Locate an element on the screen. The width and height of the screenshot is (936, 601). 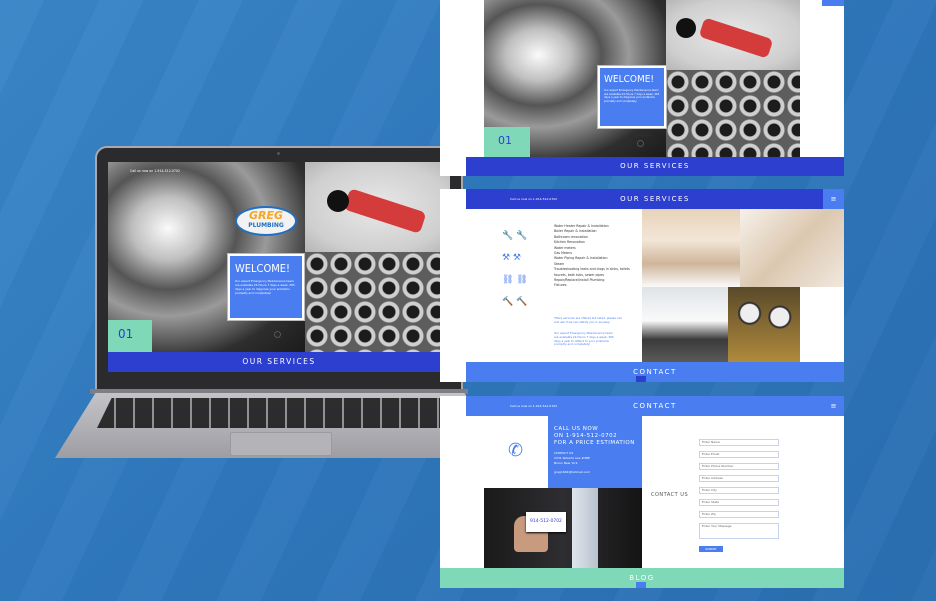
laptop-trackpad is located at coordinates (281, 444).